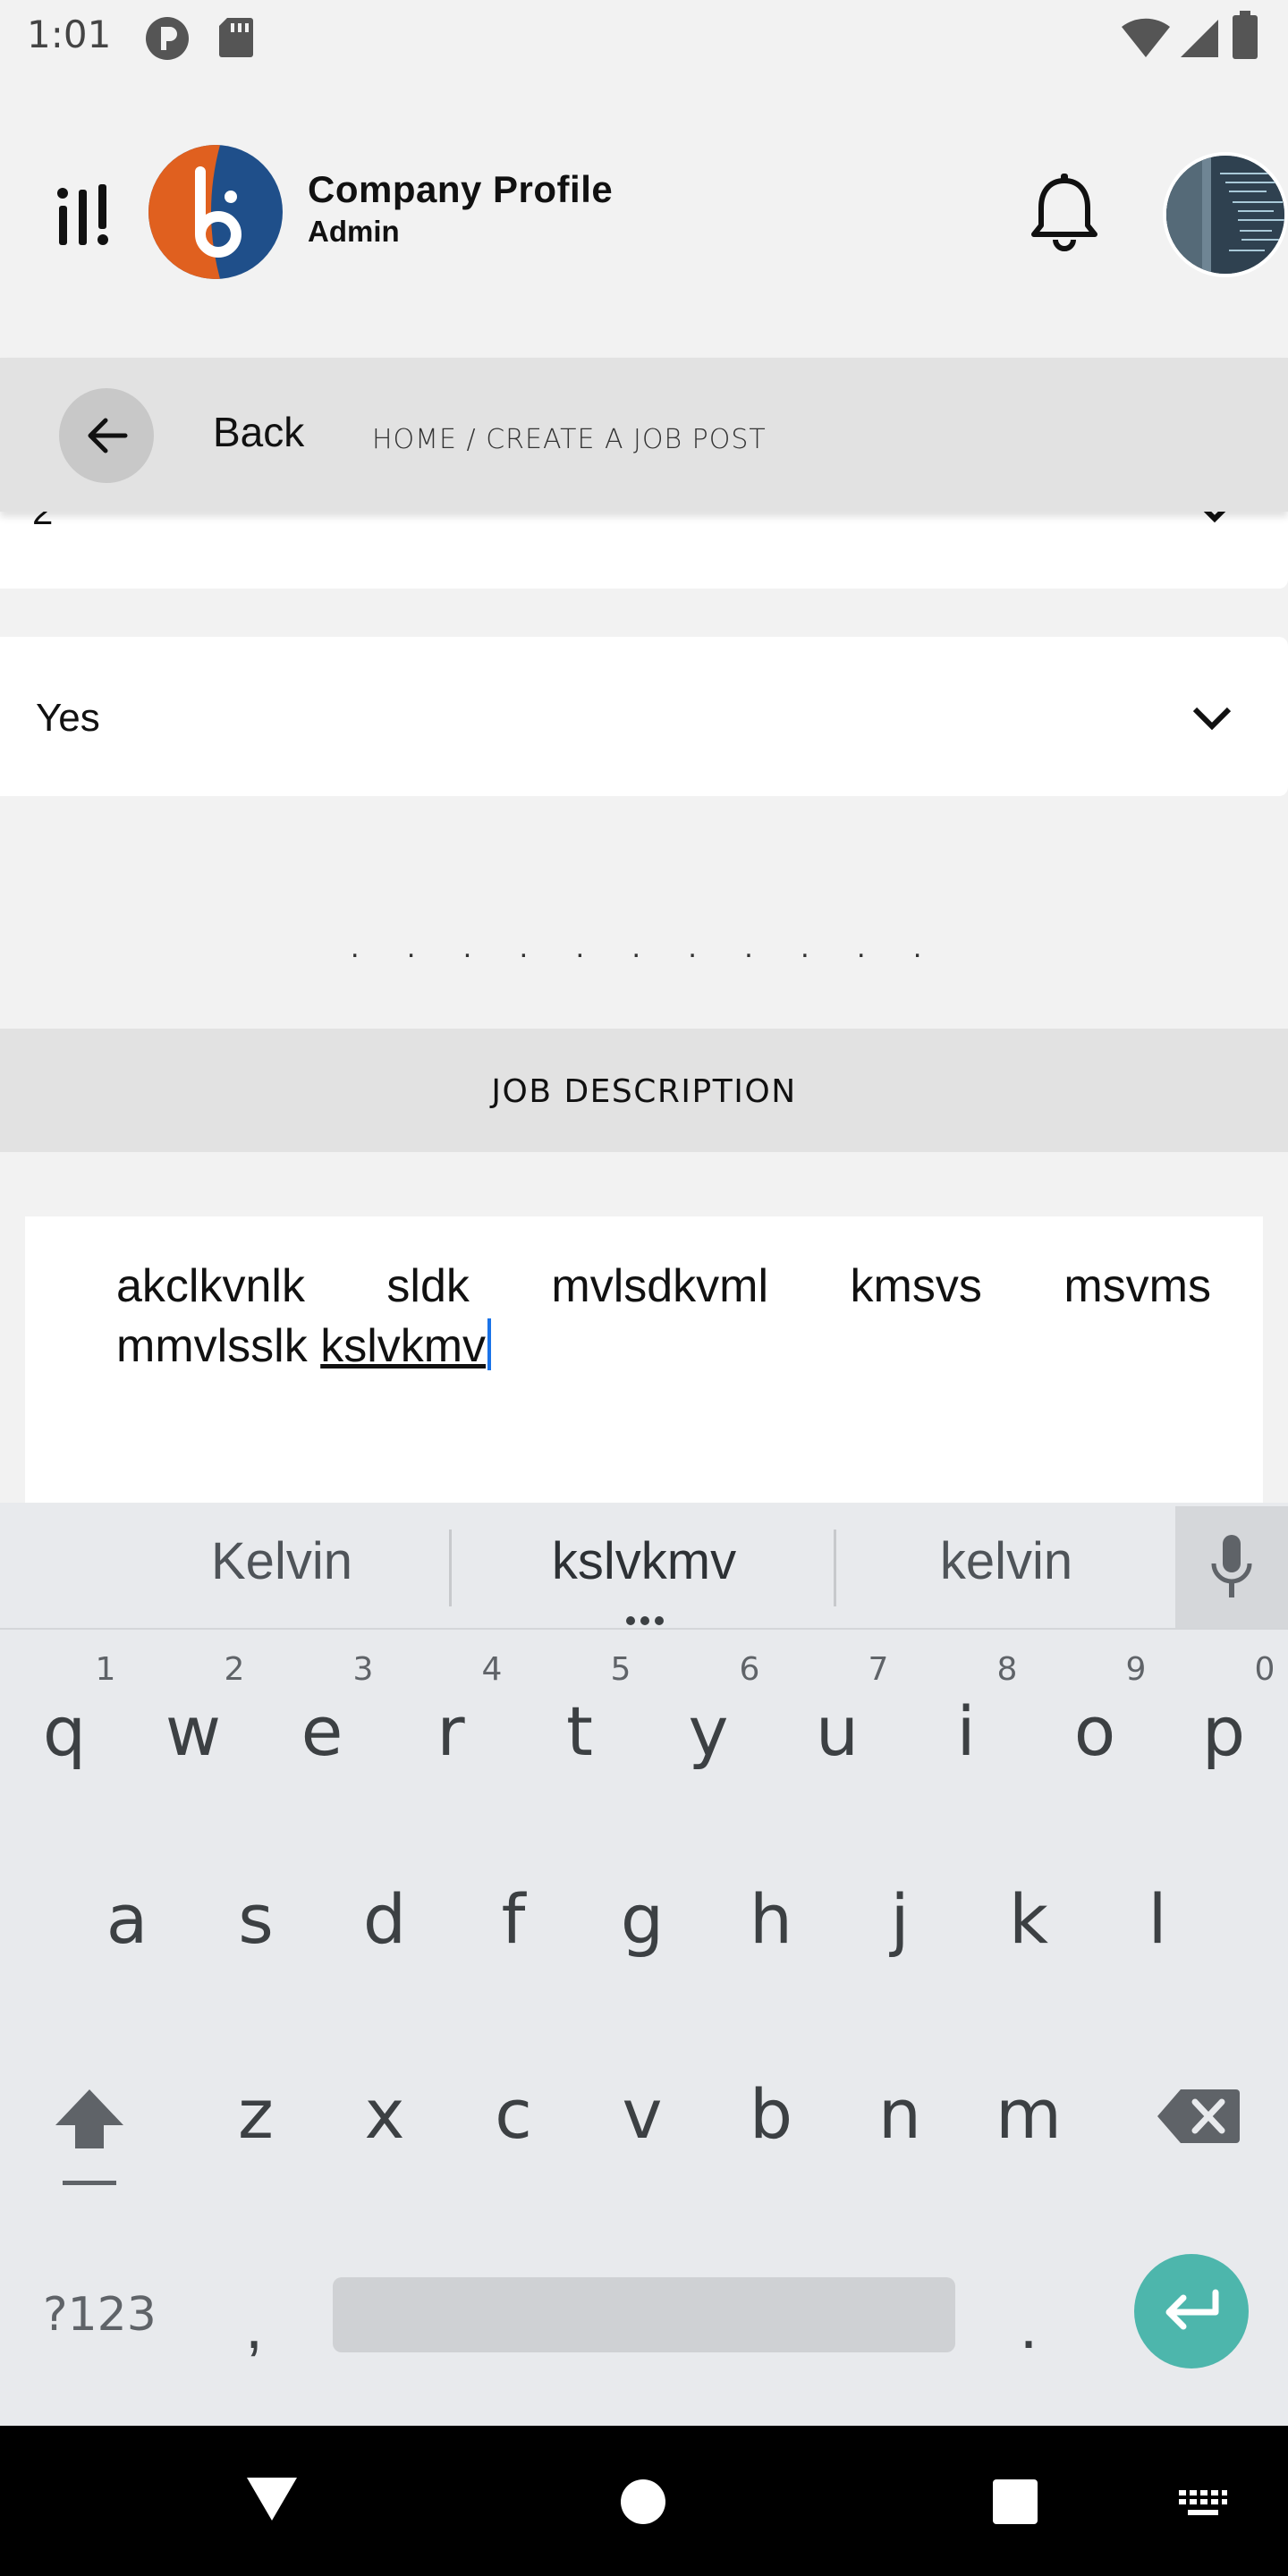 The image size is (1288, 2576). Describe the element at coordinates (451, 1732) in the screenshot. I see `key-r: r` at that location.